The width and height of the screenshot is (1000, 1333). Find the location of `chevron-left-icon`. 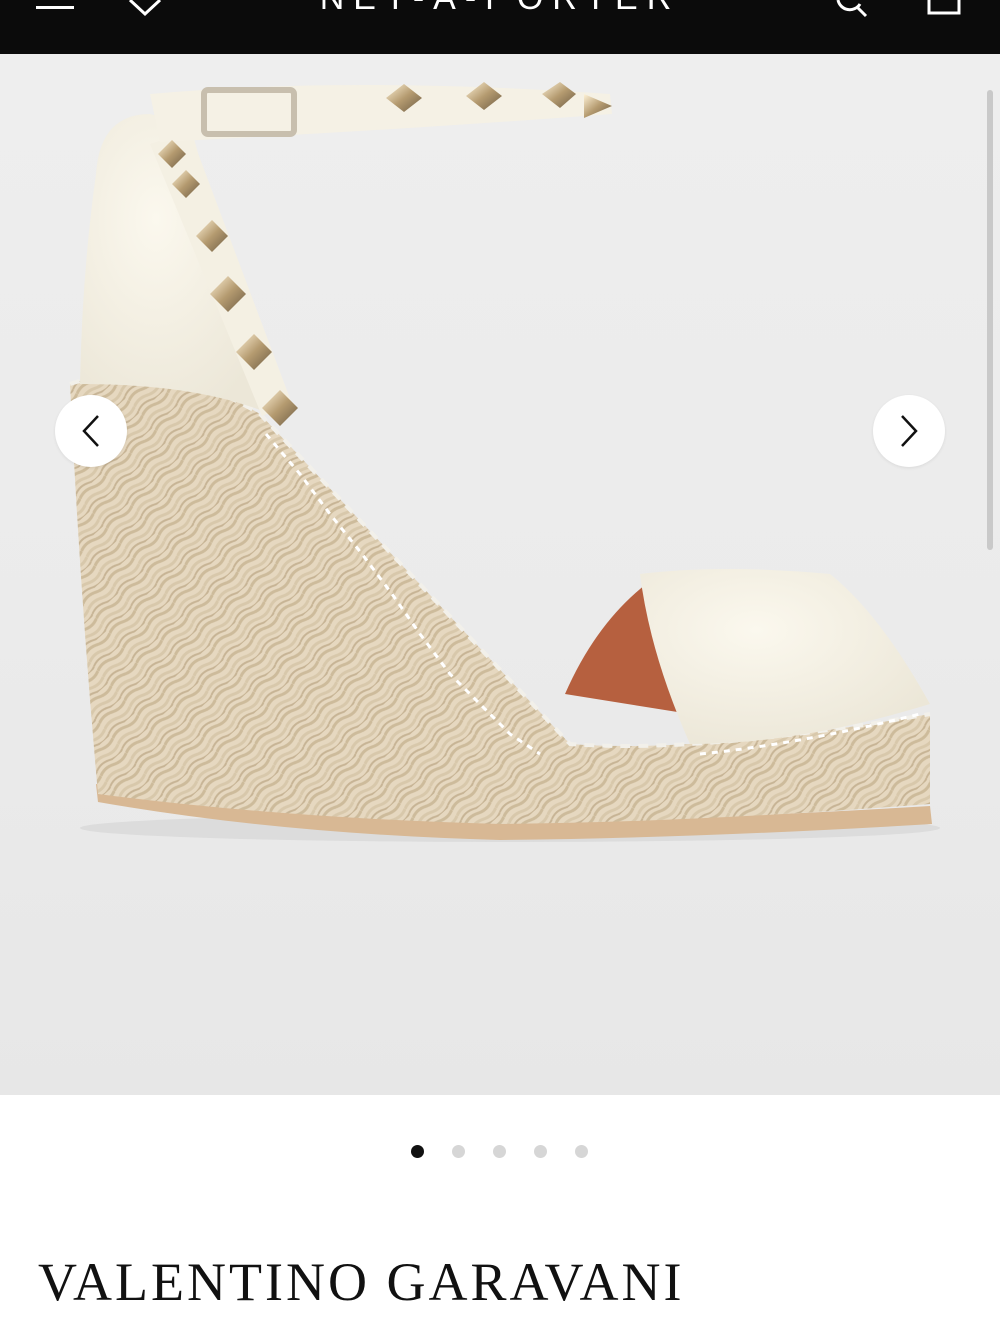

chevron-left-icon is located at coordinates (90, 431).